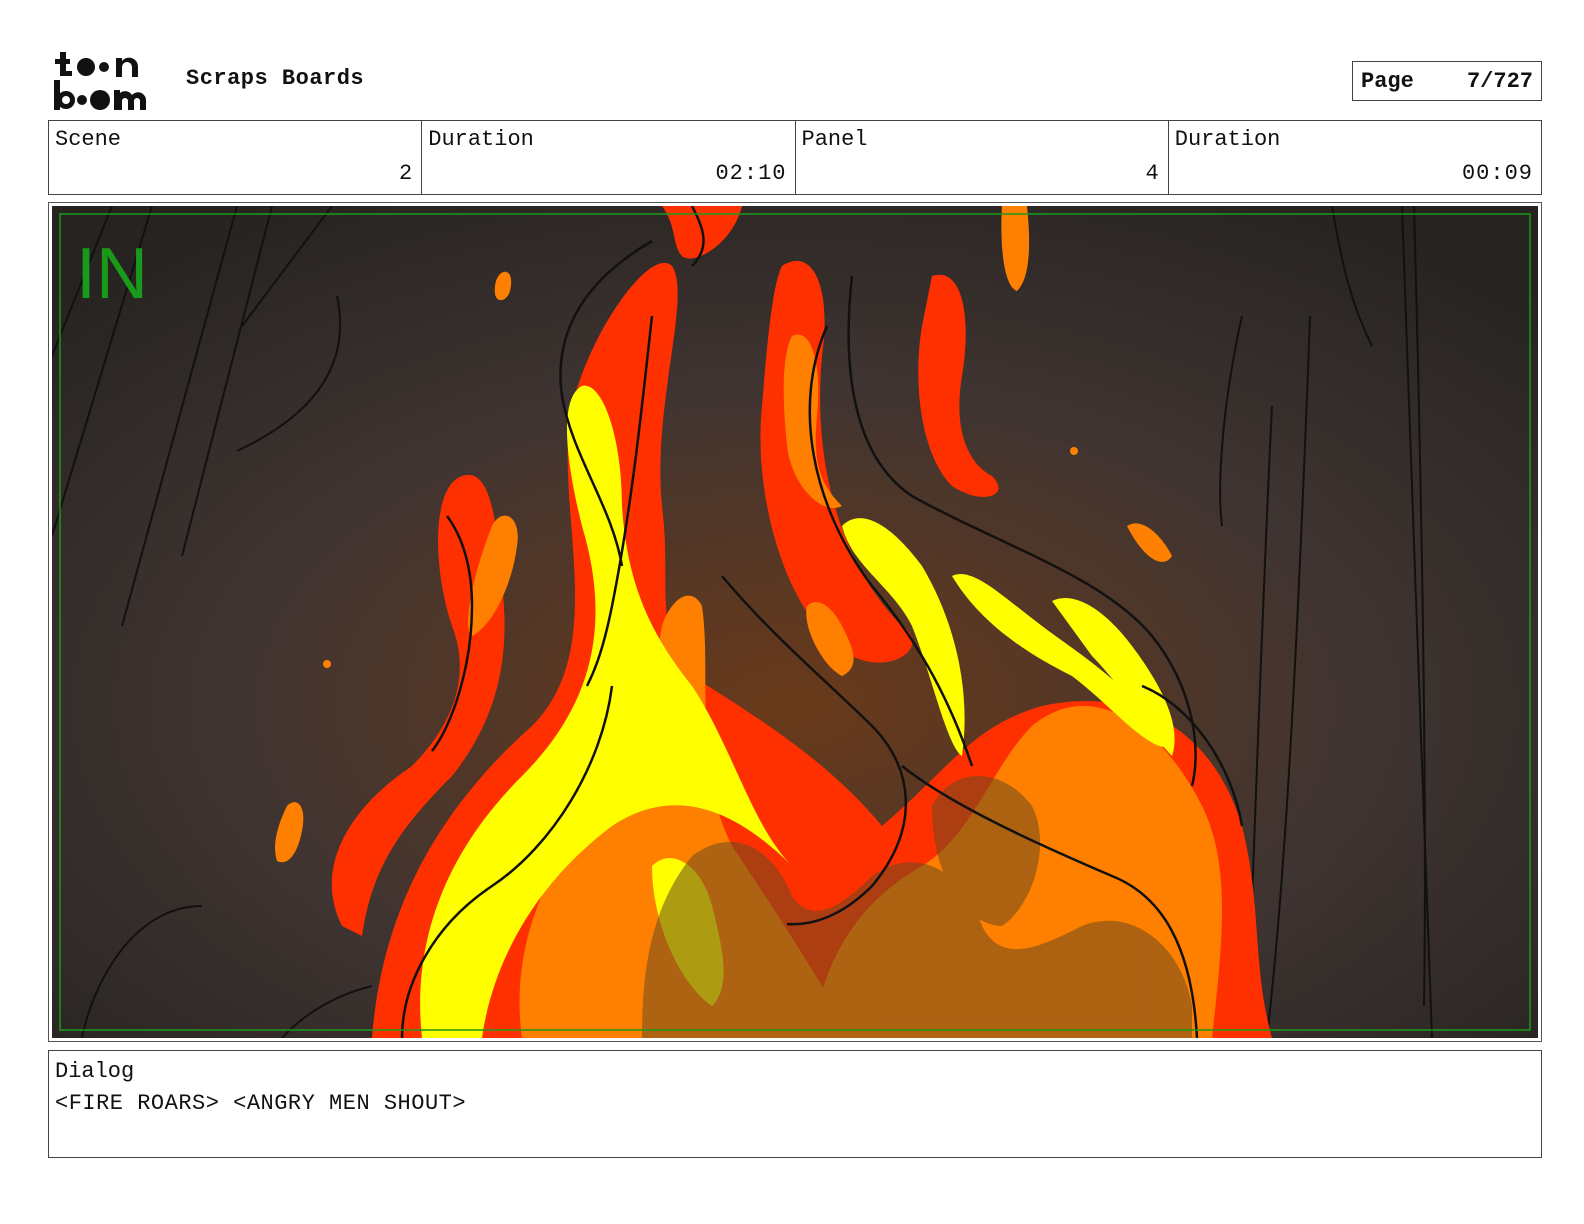 Image resolution: width=1584 pixels, height=1224 pixels. I want to click on panel-duration-cell: Duration 00:09, so click(1355, 157).